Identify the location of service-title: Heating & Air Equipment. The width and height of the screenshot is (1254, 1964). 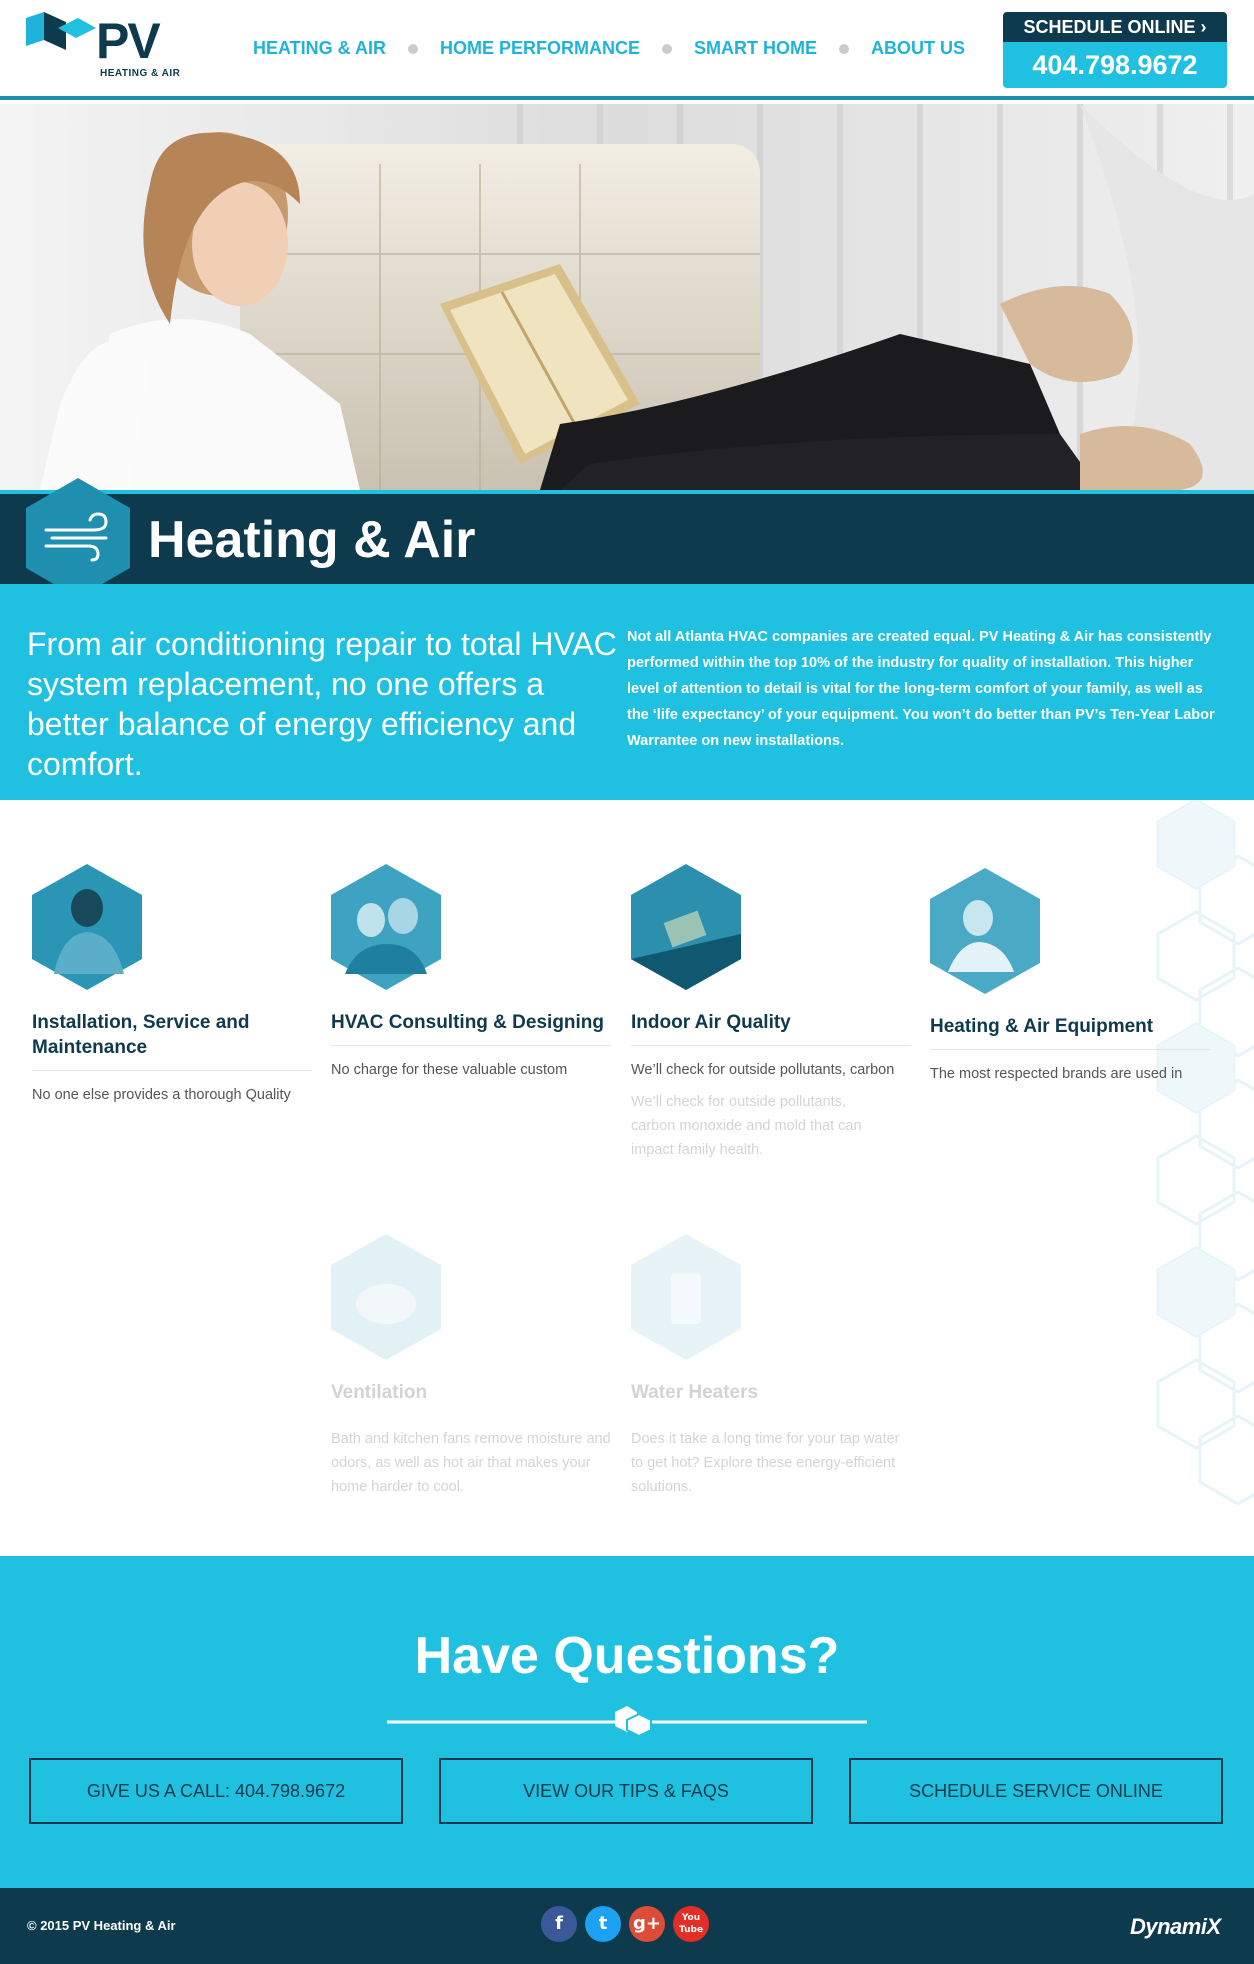
(1070, 1032).